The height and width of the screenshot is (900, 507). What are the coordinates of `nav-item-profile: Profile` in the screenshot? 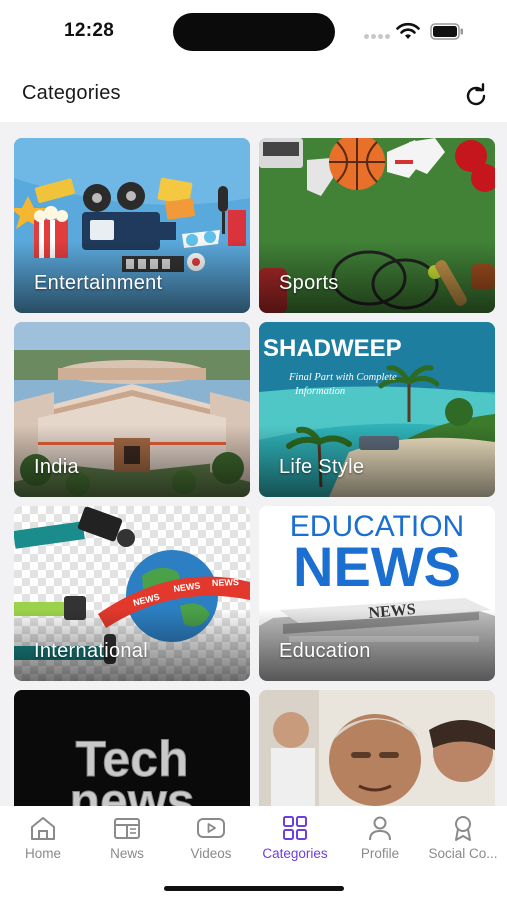 It's located at (380, 840).